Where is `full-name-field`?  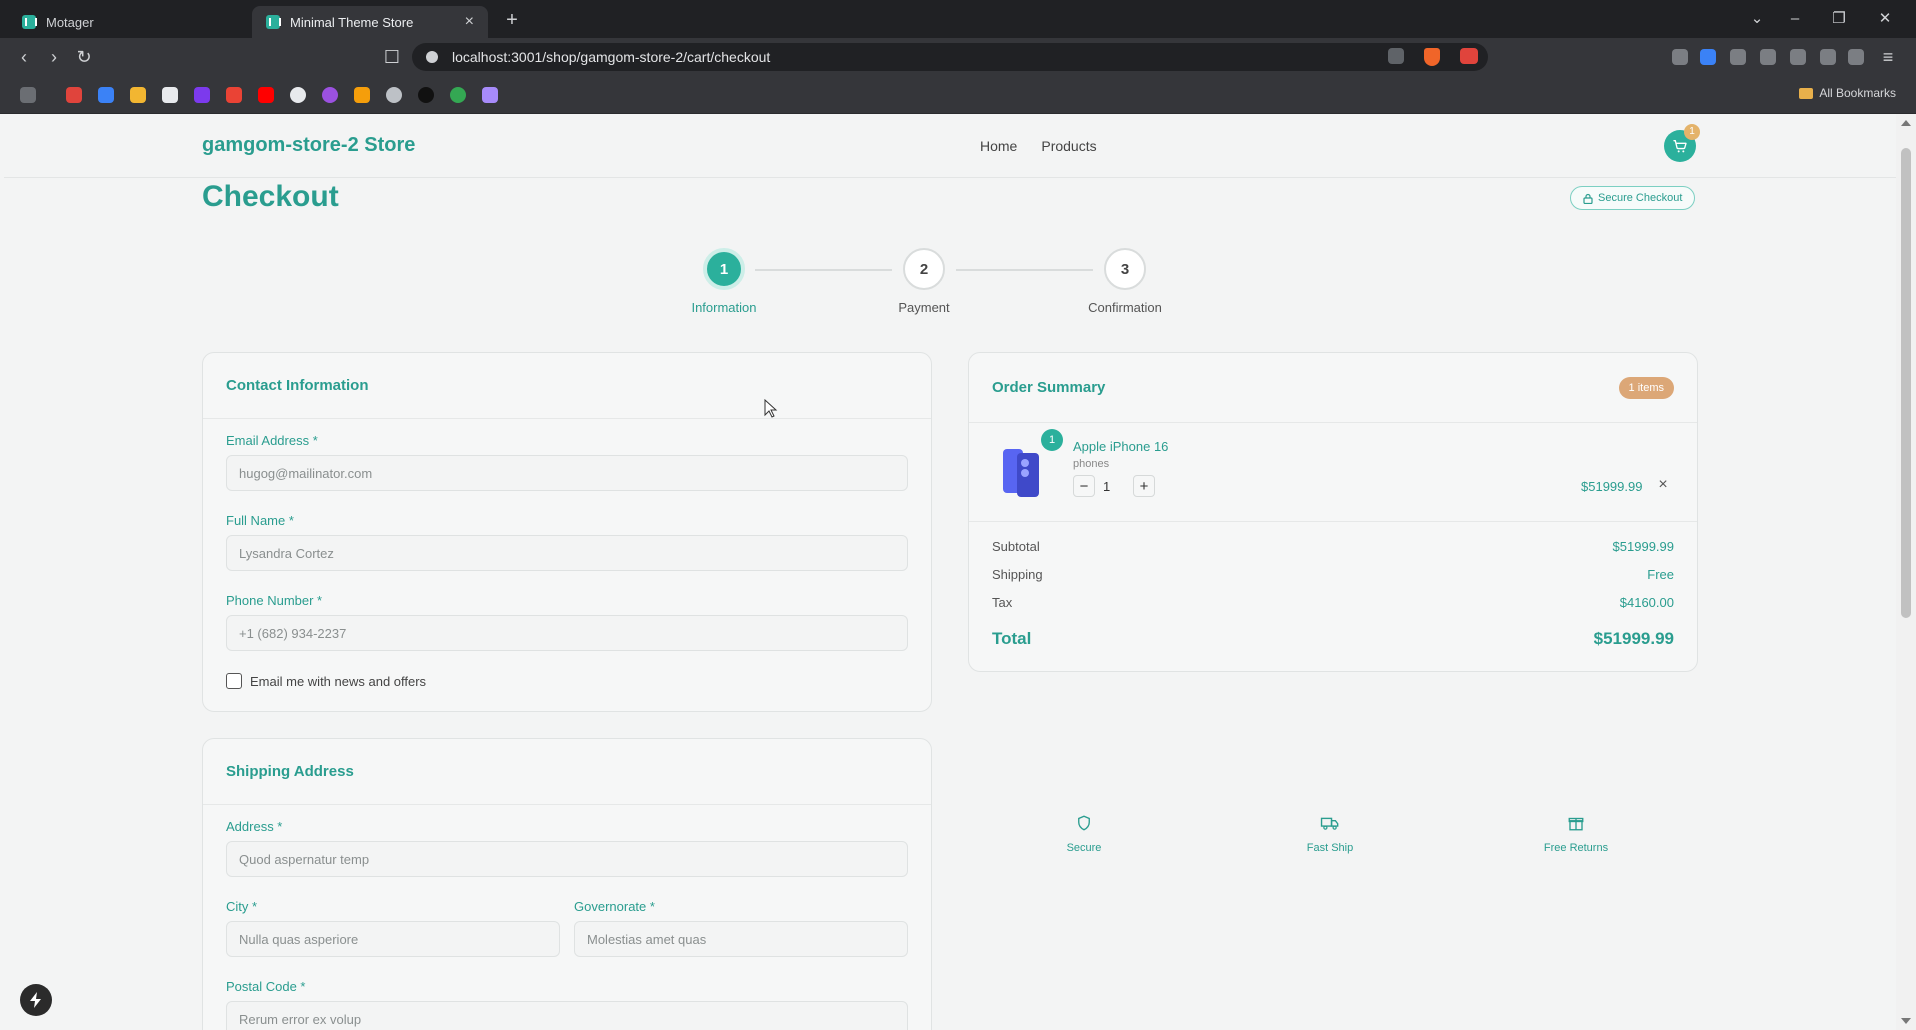 full-name-field is located at coordinates (567, 553).